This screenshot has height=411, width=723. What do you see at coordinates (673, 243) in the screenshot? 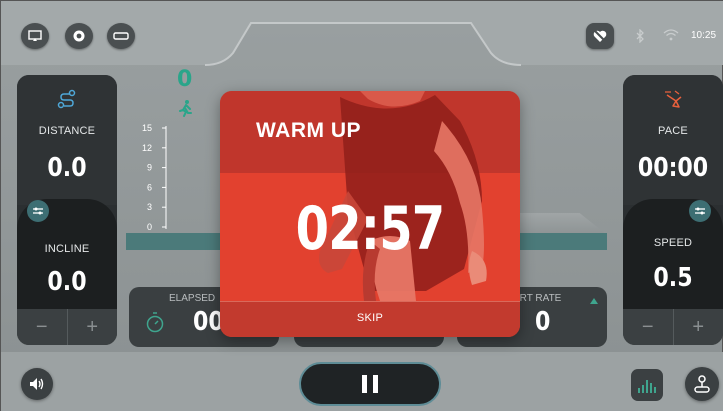
I see `speed-label: SPEED` at bounding box center [673, 243].